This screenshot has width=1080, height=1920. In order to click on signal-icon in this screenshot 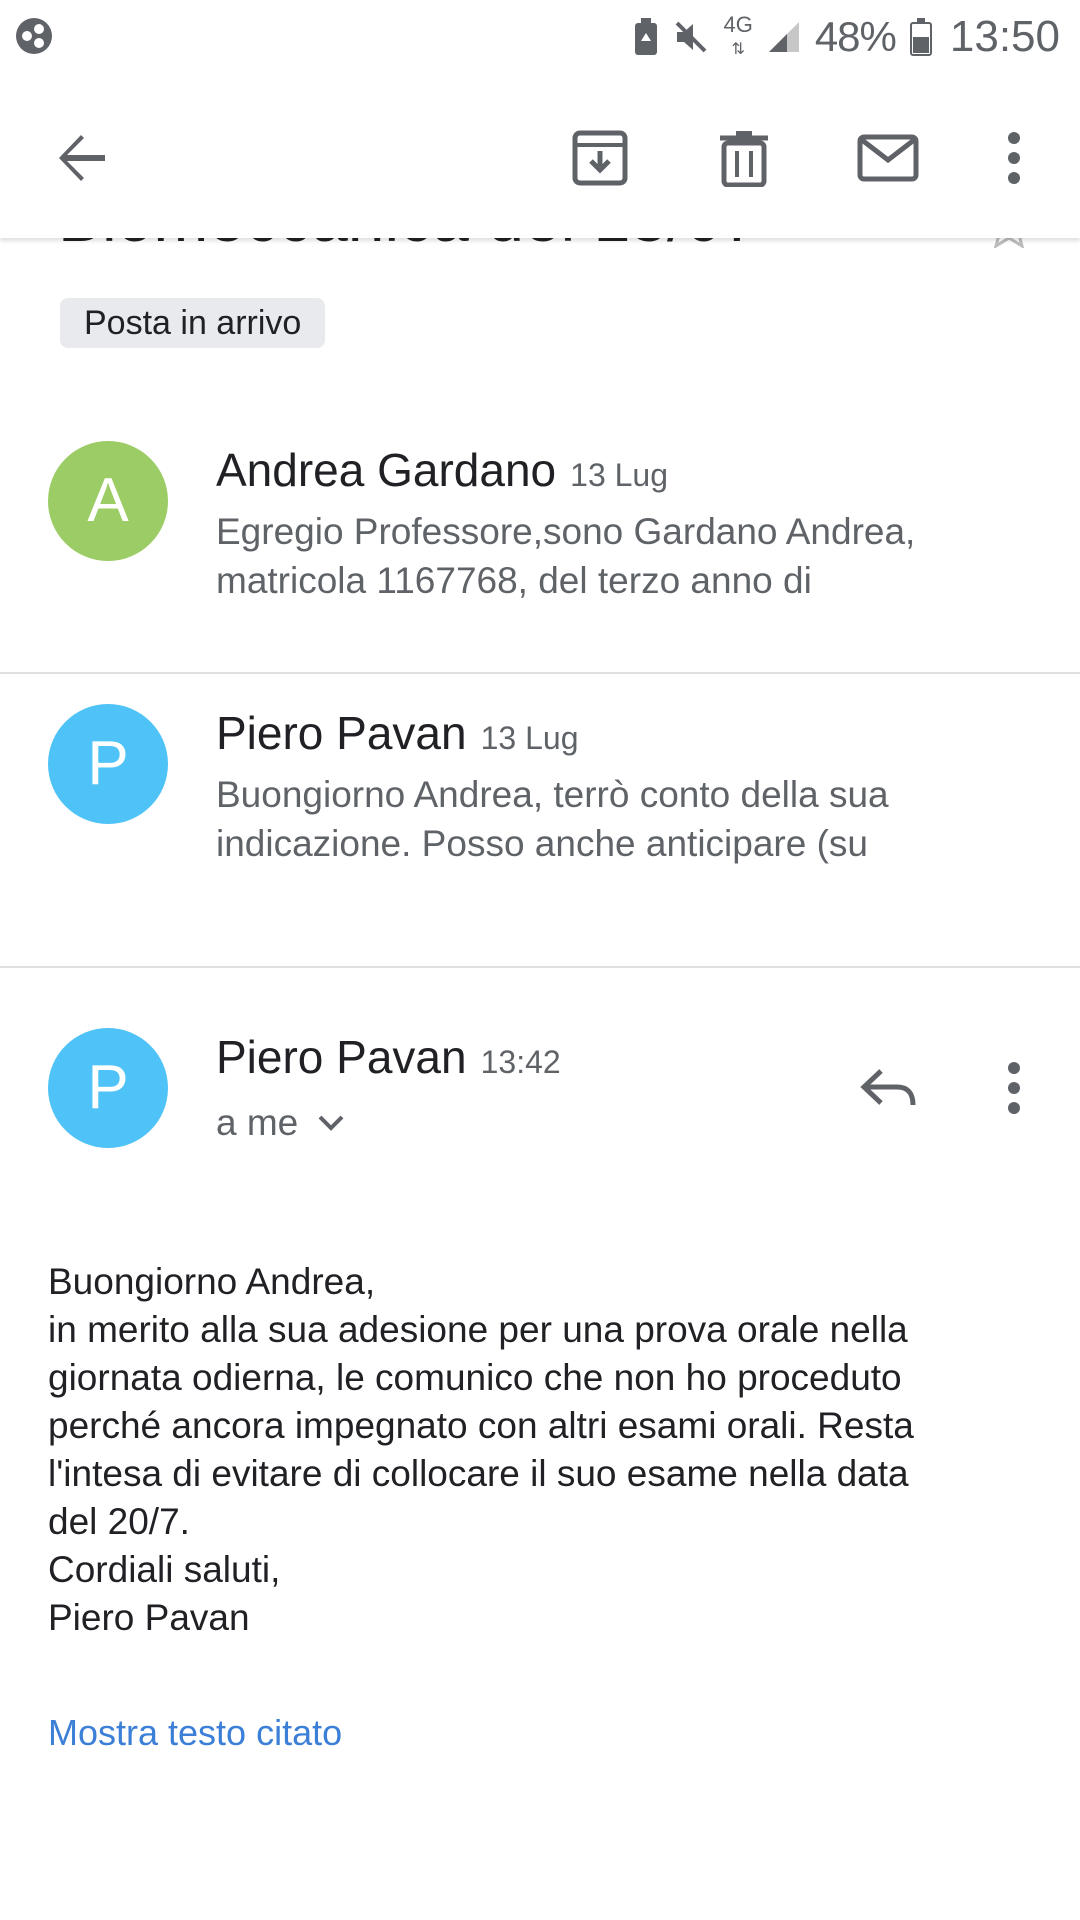, I will do `click(784, 37)`.